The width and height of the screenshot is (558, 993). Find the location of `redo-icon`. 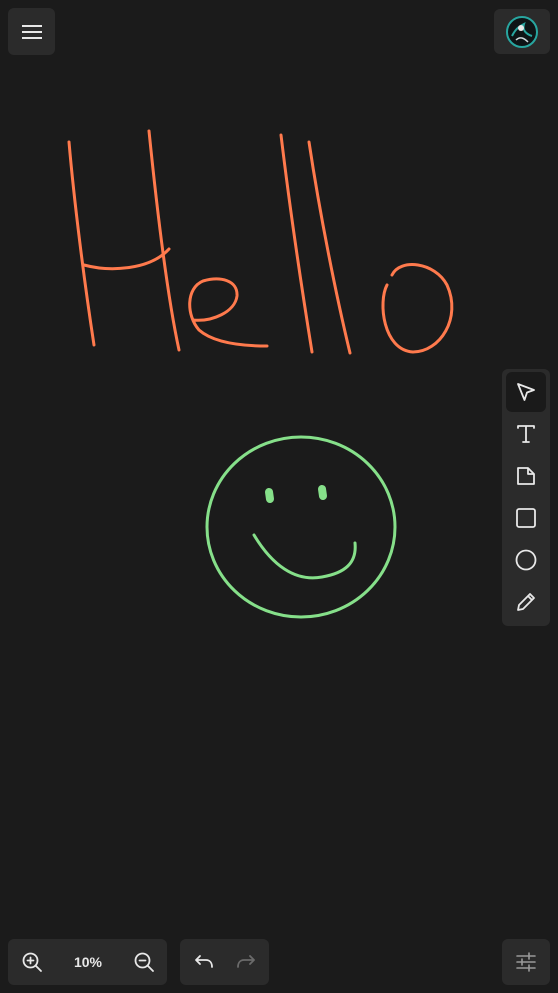

redo-icon is located at coordinates (246, 961).